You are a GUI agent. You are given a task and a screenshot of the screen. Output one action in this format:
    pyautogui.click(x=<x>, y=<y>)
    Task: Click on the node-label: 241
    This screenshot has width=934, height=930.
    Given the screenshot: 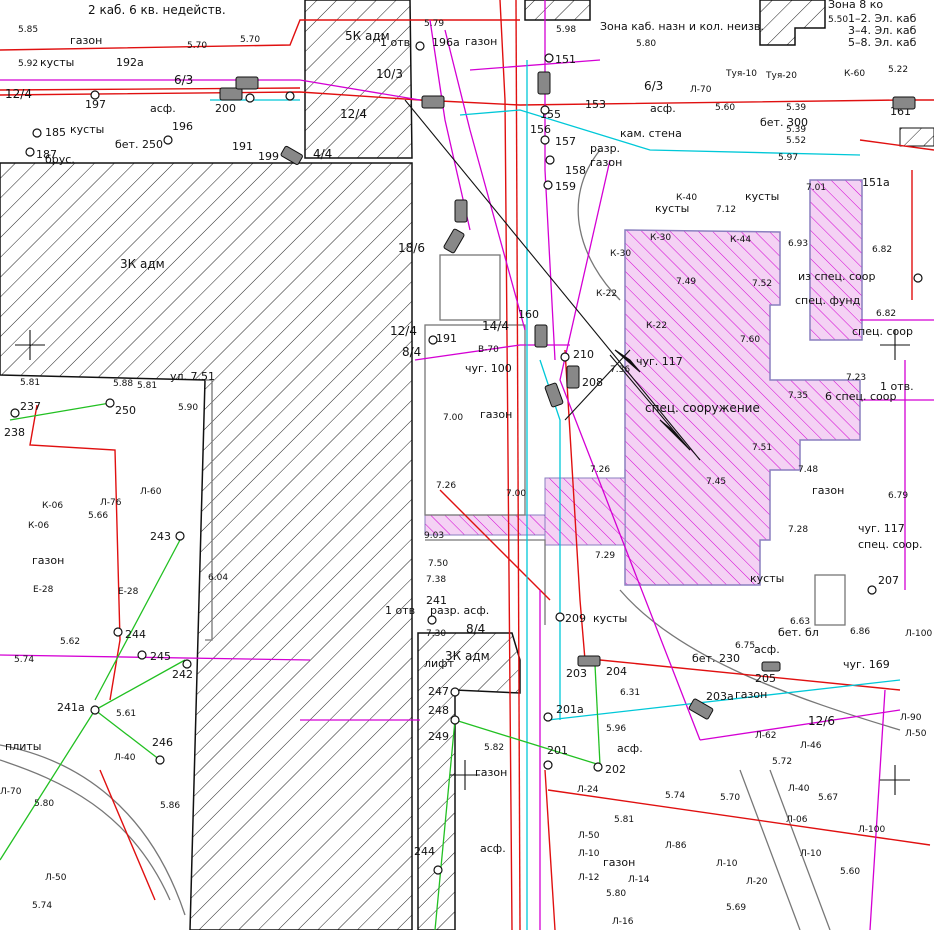 What is the action you would take?
    pyautogui.click(x=436, y=600)
    